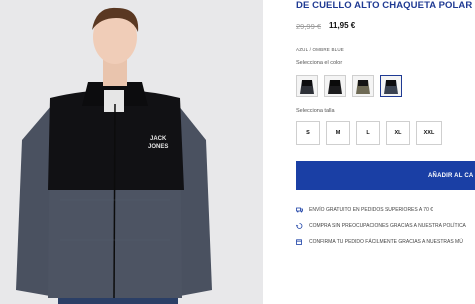 The width and height of the screenshot is (475, 304). Describe the element at coordinates (342, 25) in the screenshot. I see `sale-price: 11,95 €` at that location.